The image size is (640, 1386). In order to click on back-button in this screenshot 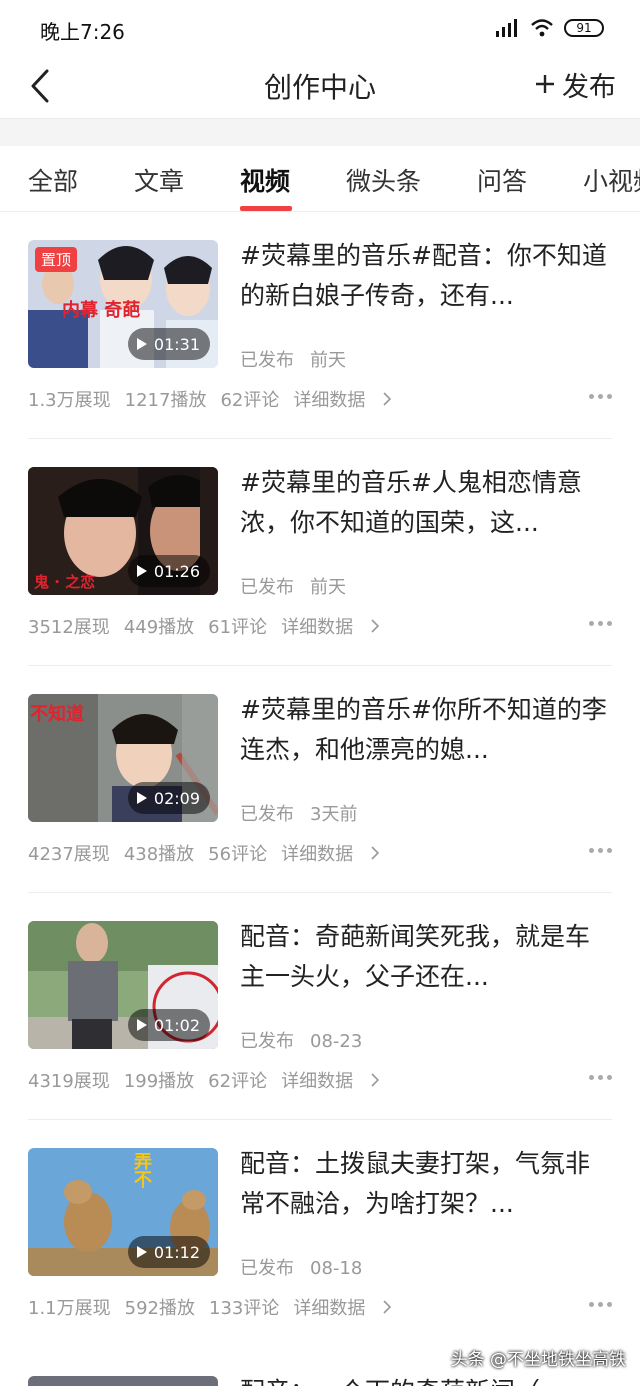, I will do `click(40, 86)`.